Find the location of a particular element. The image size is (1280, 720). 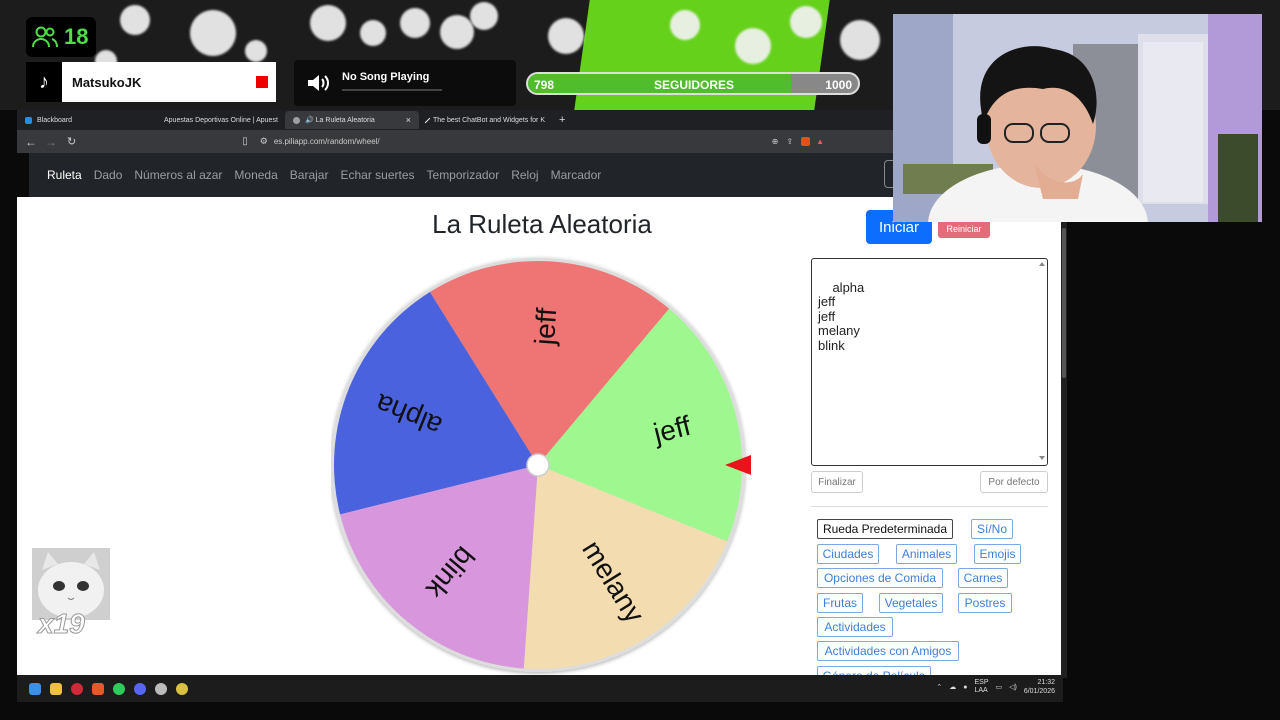

browser-tab: Apuestas Deportivas Online | Apuest is located at coordinates (218, 120).